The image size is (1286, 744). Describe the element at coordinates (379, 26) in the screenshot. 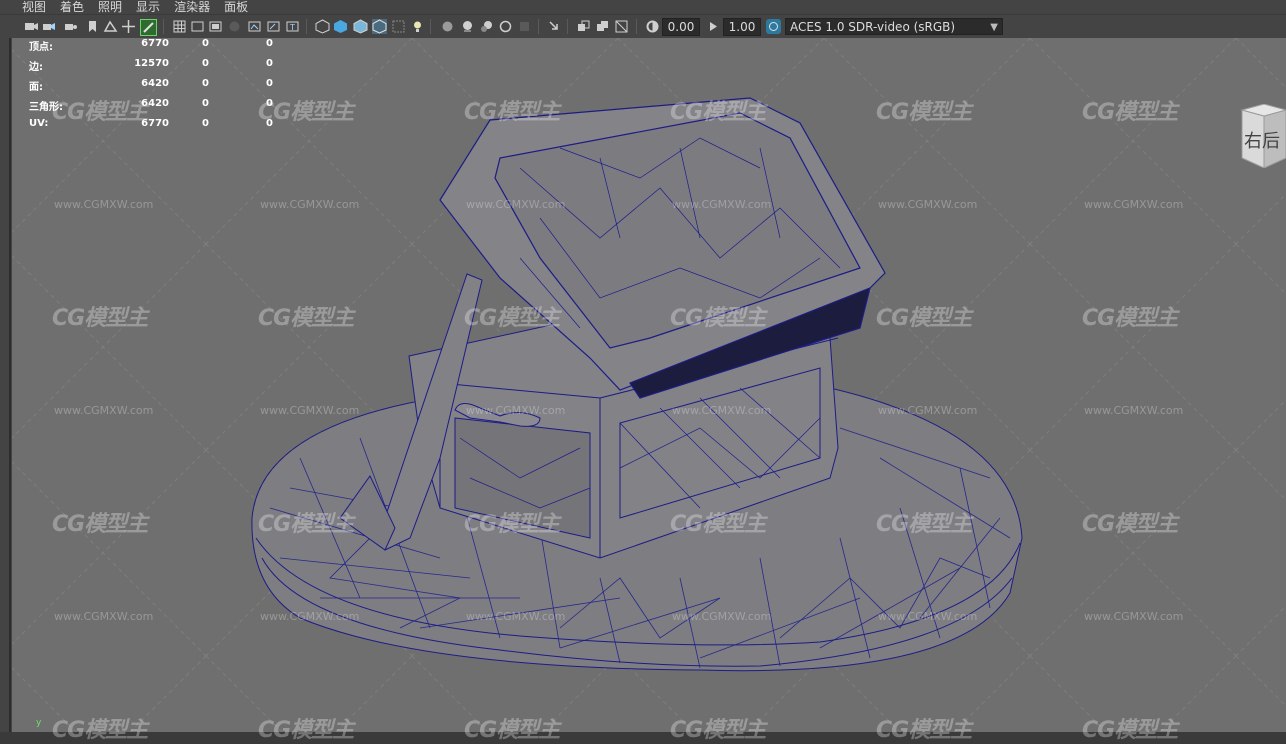

I see `textured-icon` at that location.